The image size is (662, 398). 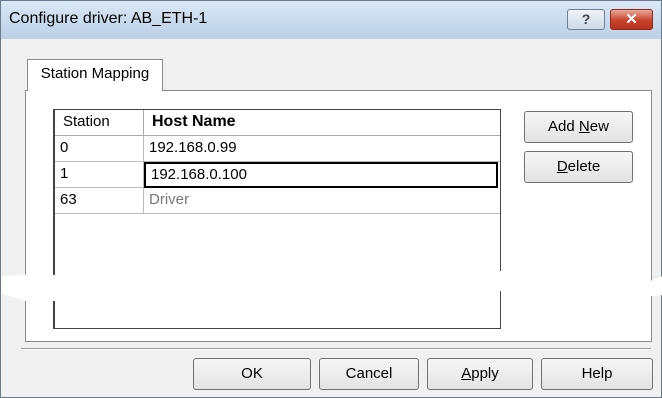 I want to click on footer-divider, so click(x=336, y=349).